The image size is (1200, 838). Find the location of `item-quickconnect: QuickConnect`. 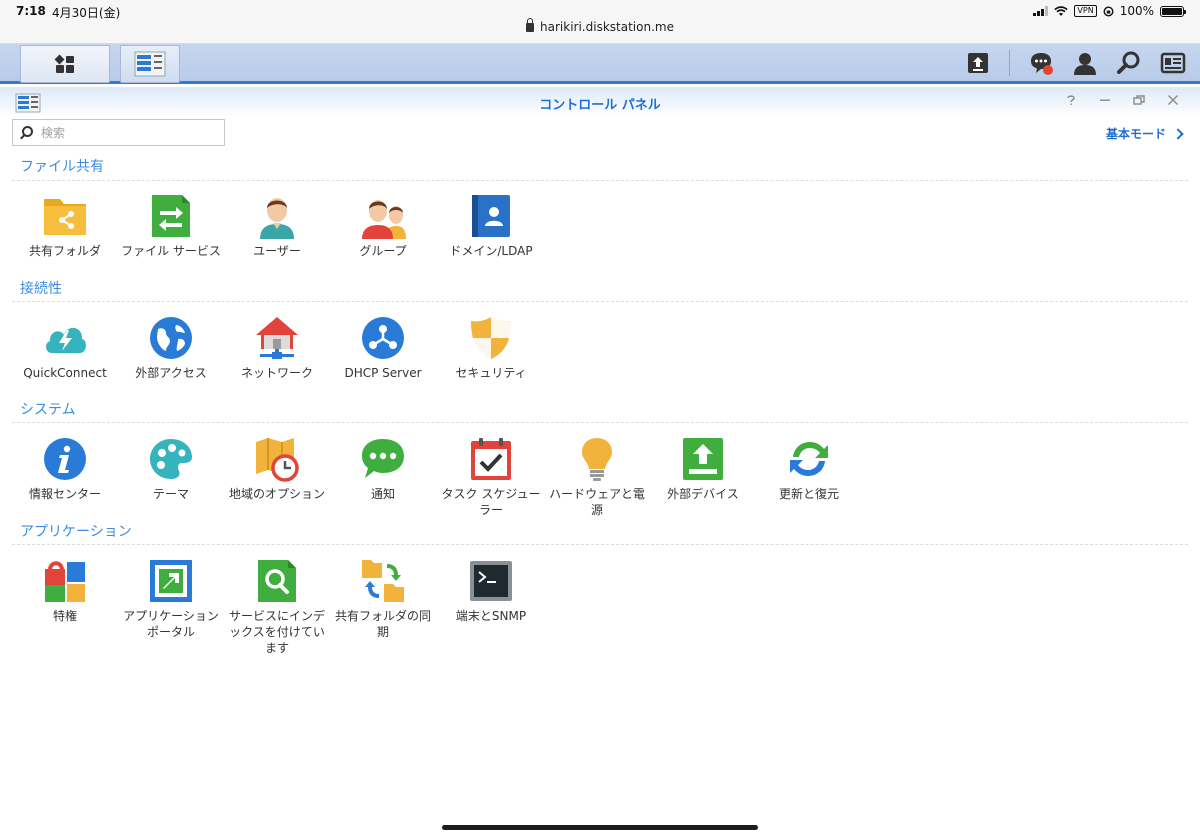

item-quickconnect: QuickConnect is located at coordinates (65, 348).